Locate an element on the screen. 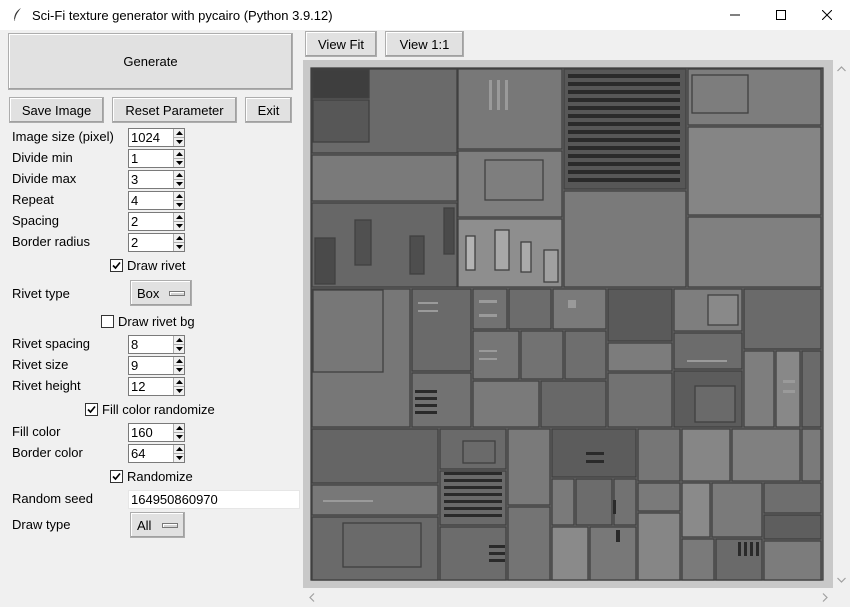 Image resolution: width=850 pixels, height=607 pixels. exit-button: Exit is located at coordinates (268, 110).